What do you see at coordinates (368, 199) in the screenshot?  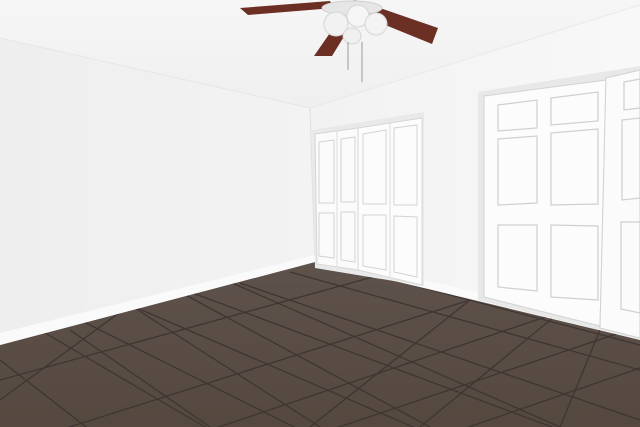 I see `closet-door-left` at bounding box center [368, 199].